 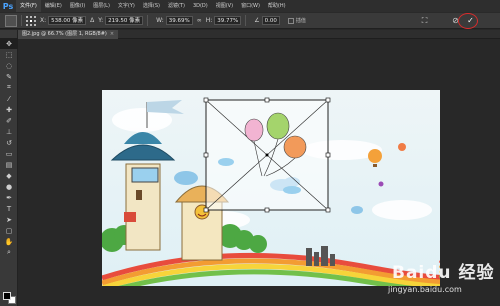 I want to click on quick-select-icon: ✎, so click(x=9, y=76).